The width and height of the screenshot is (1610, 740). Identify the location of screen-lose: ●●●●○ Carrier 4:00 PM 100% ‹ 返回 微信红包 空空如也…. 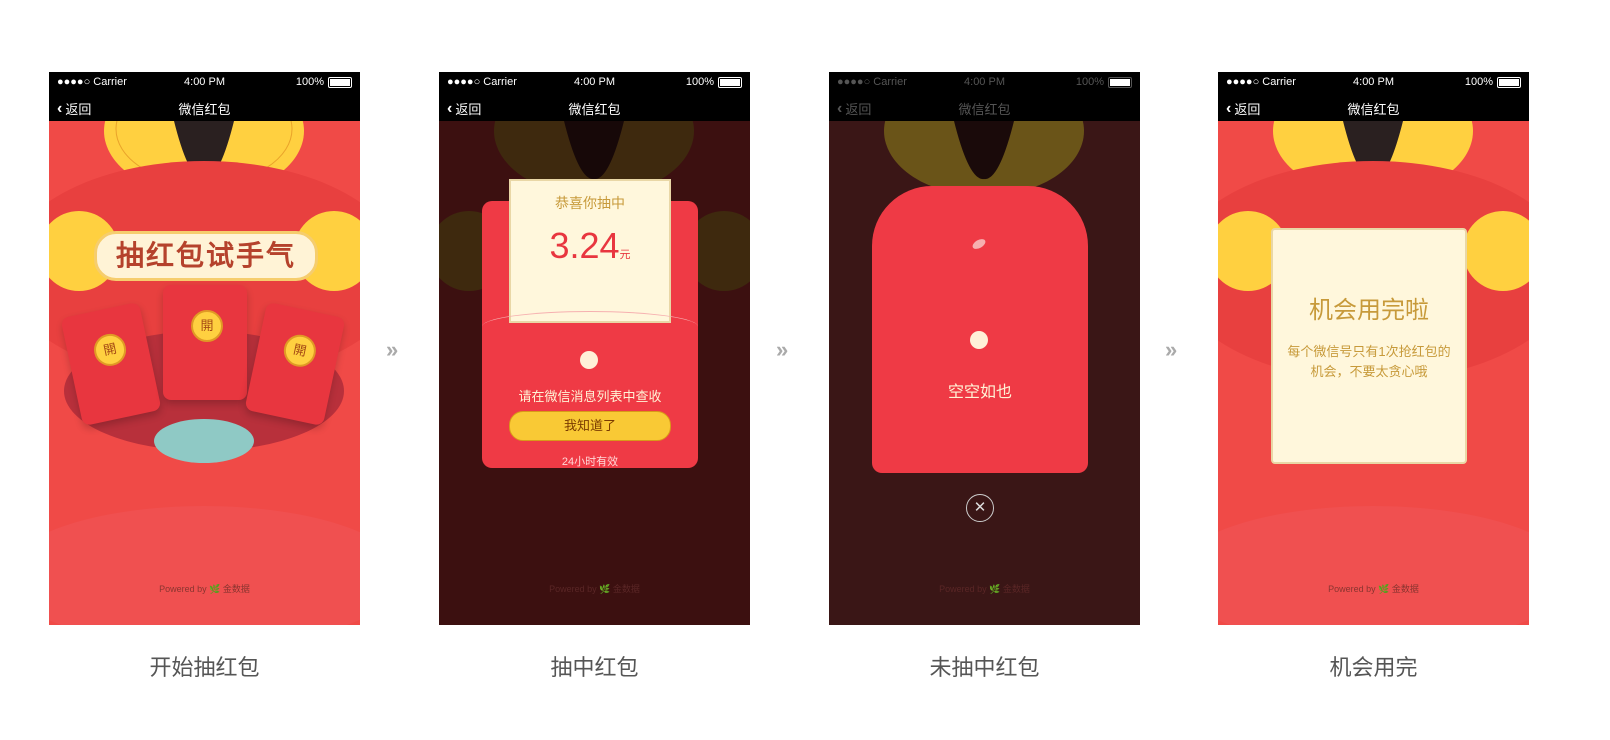
(984, 348).